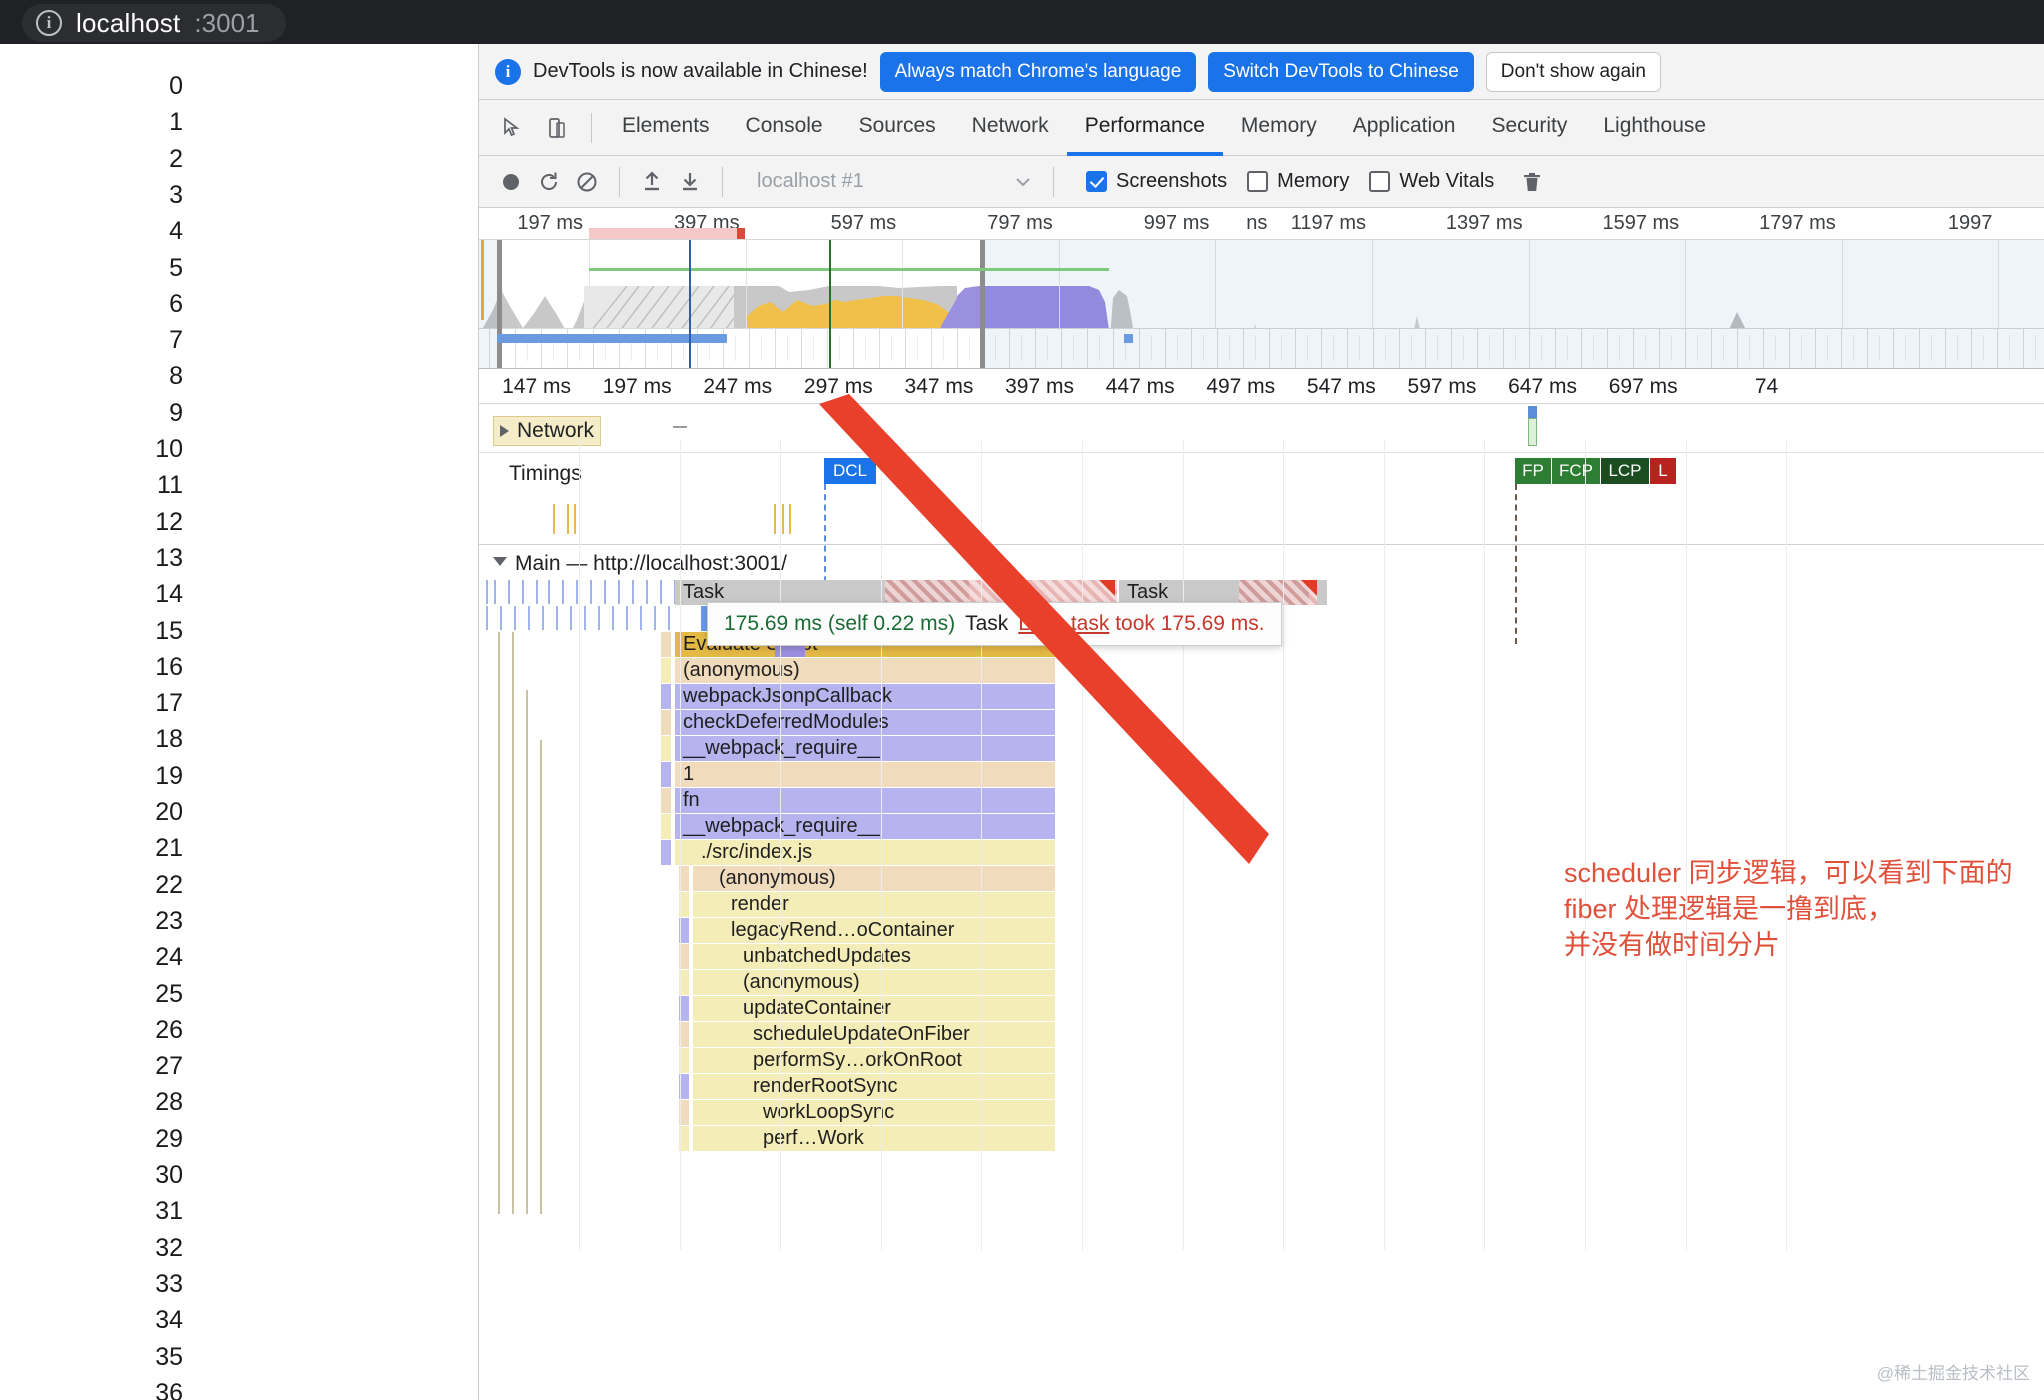 The height and width of the screenshot is (1400, 2044). I want to click on trash-icon, so click(1532, 182).